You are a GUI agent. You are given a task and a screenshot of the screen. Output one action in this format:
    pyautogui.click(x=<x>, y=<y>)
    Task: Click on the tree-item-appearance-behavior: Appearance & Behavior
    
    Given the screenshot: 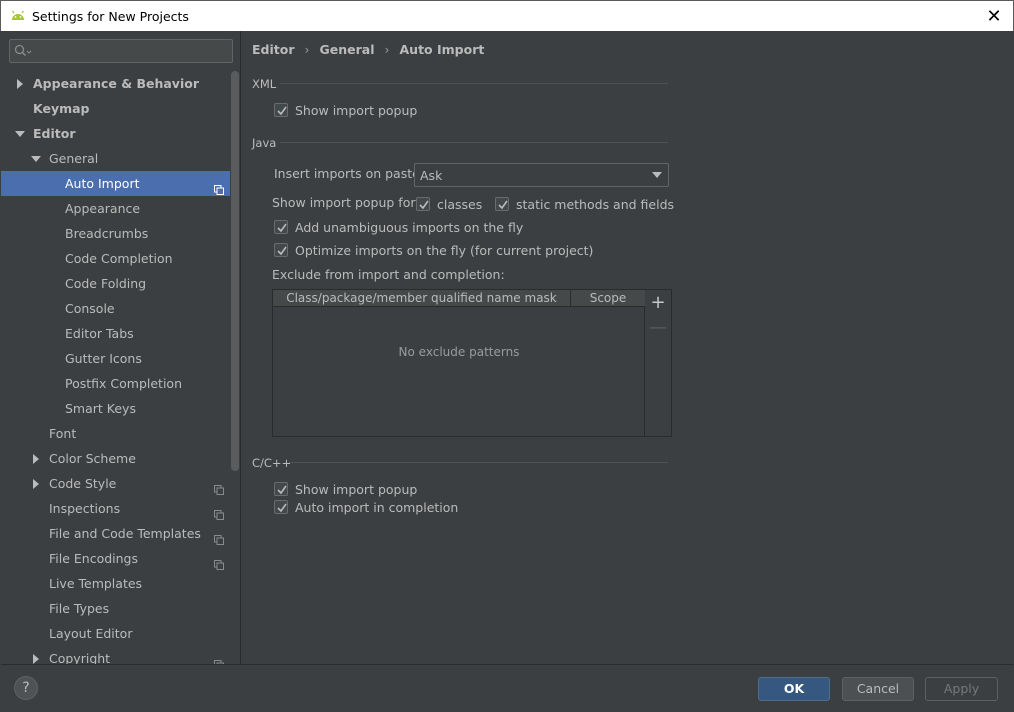 What is the action you would take?
    pyautogui.click(x=115, y=83)
    